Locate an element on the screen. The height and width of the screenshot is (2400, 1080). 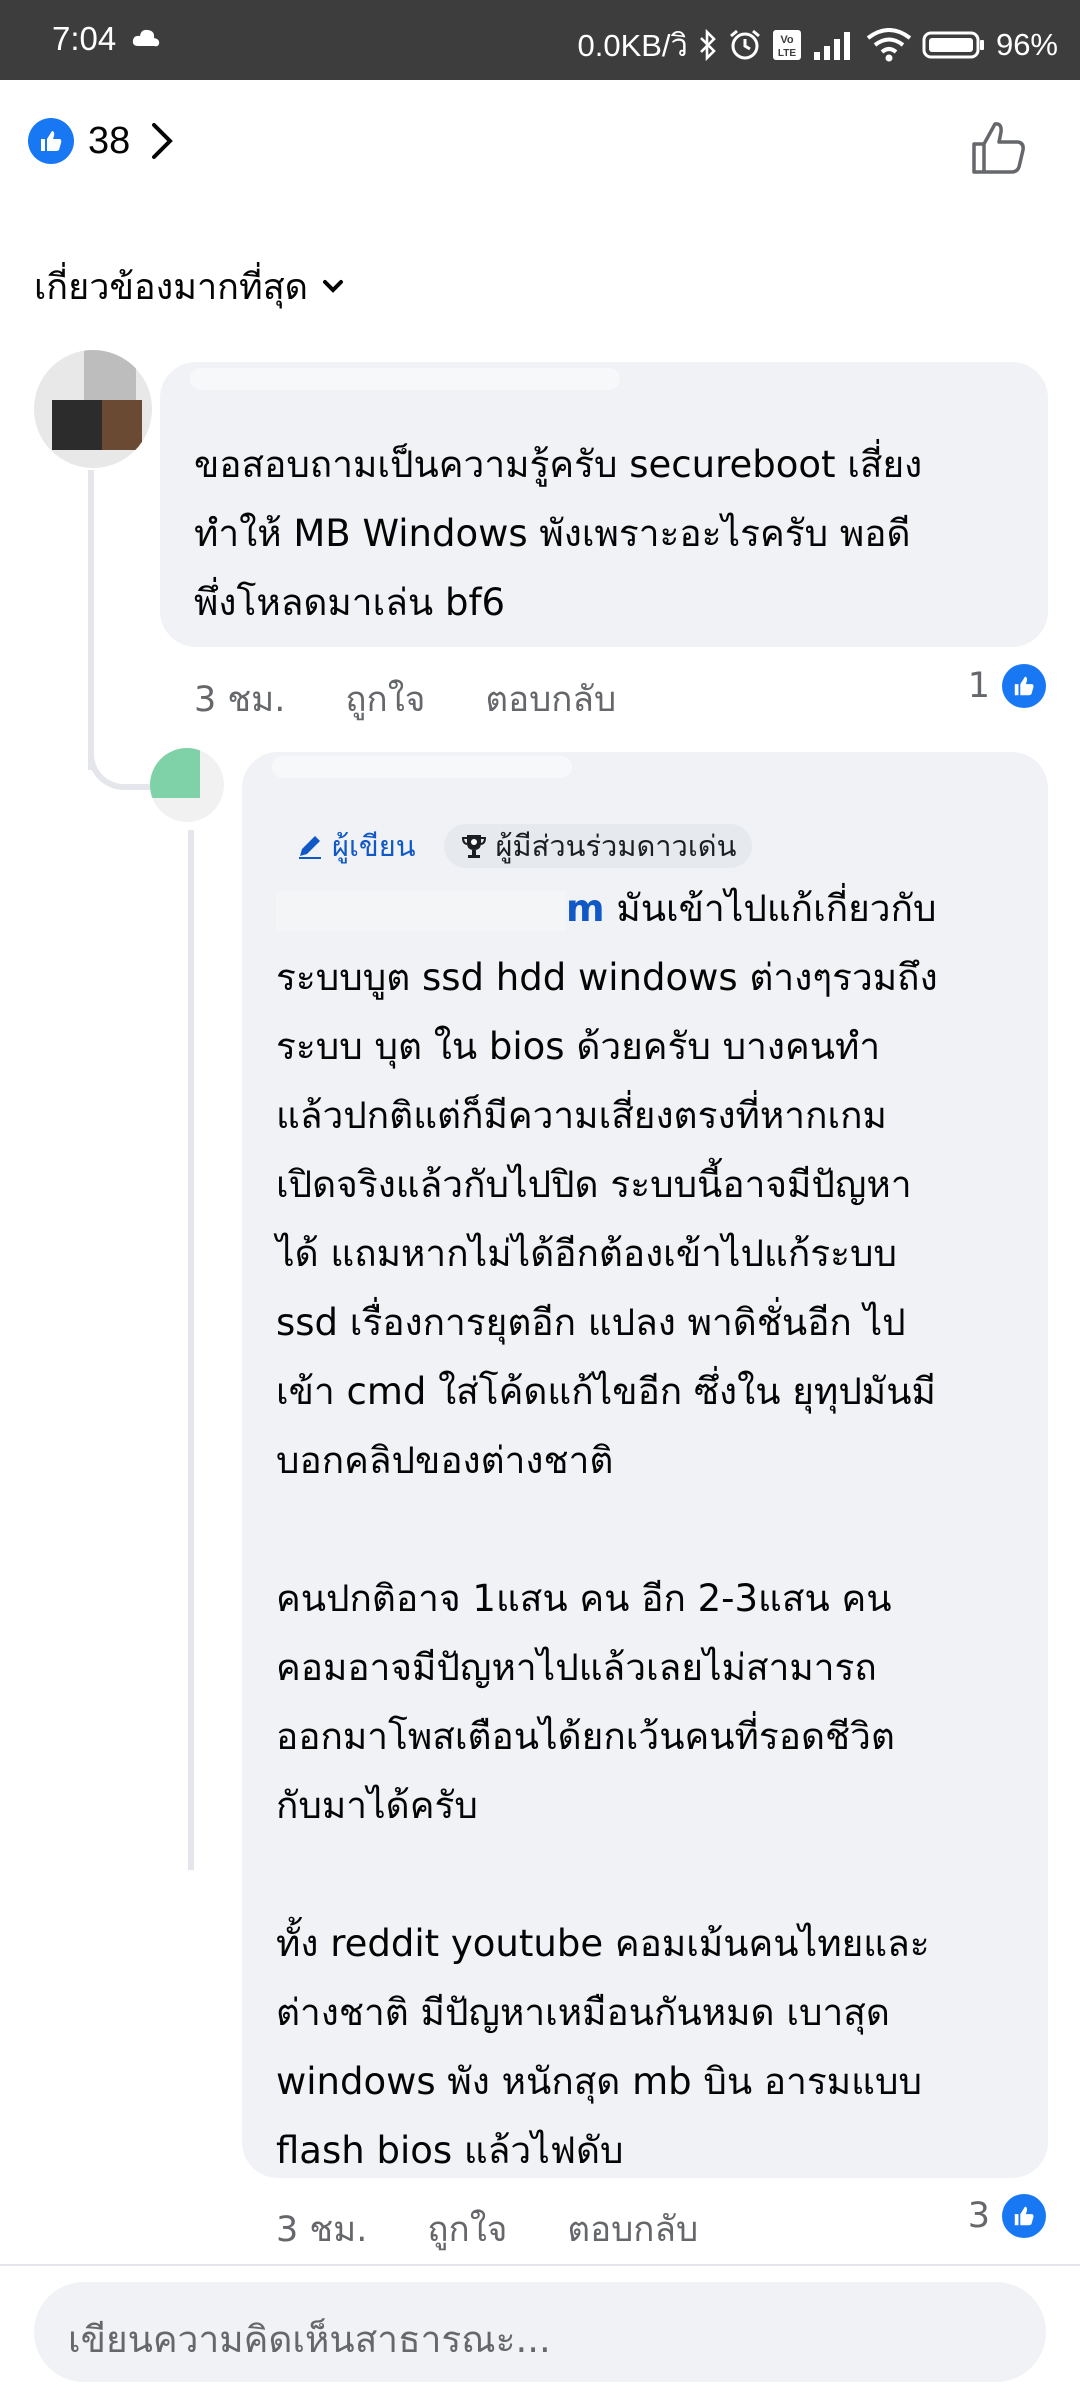
like-count: 38 is located at coordinates (109, 140).